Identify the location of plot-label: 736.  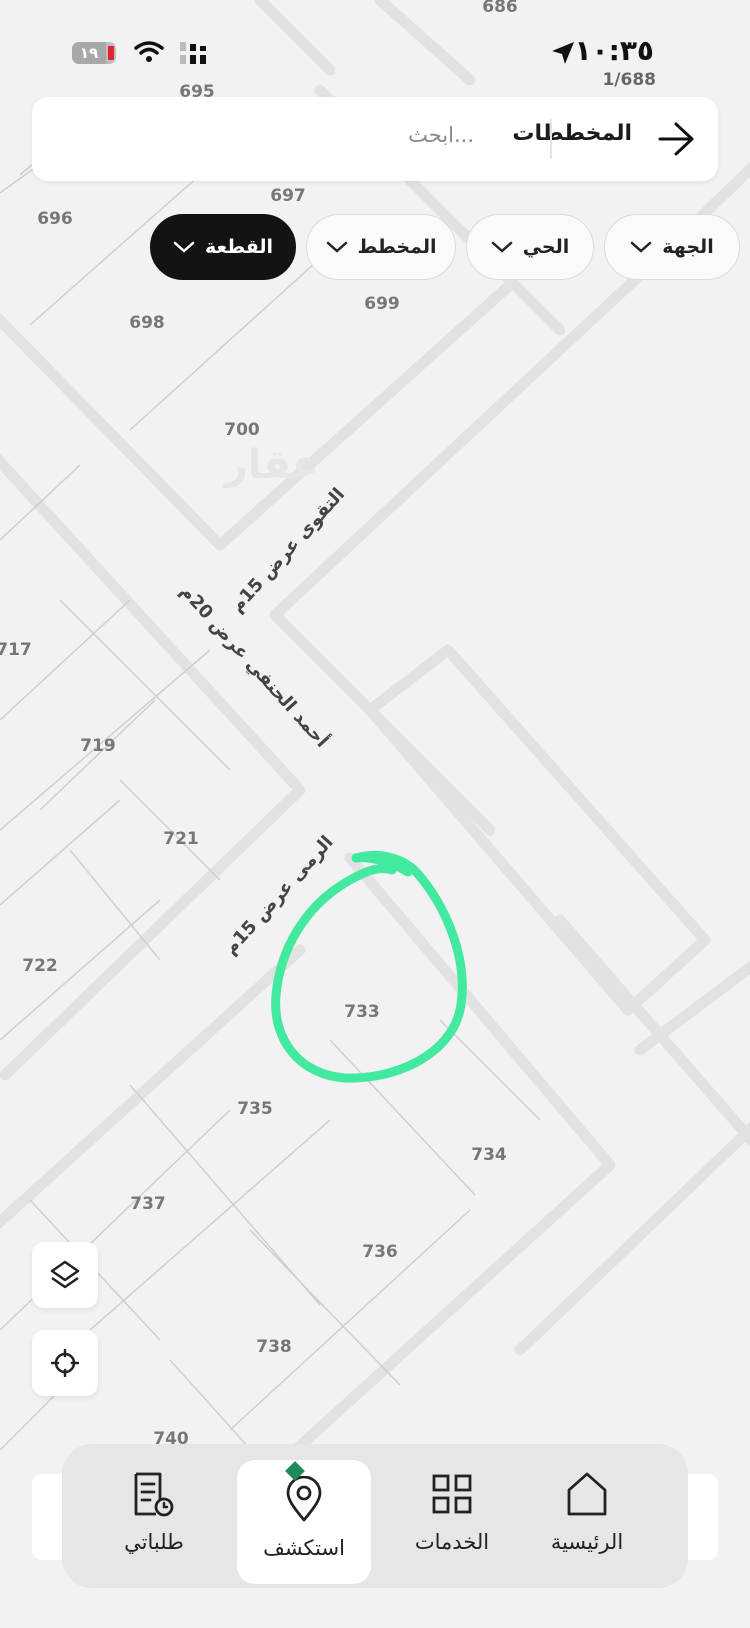
(380, 1252).